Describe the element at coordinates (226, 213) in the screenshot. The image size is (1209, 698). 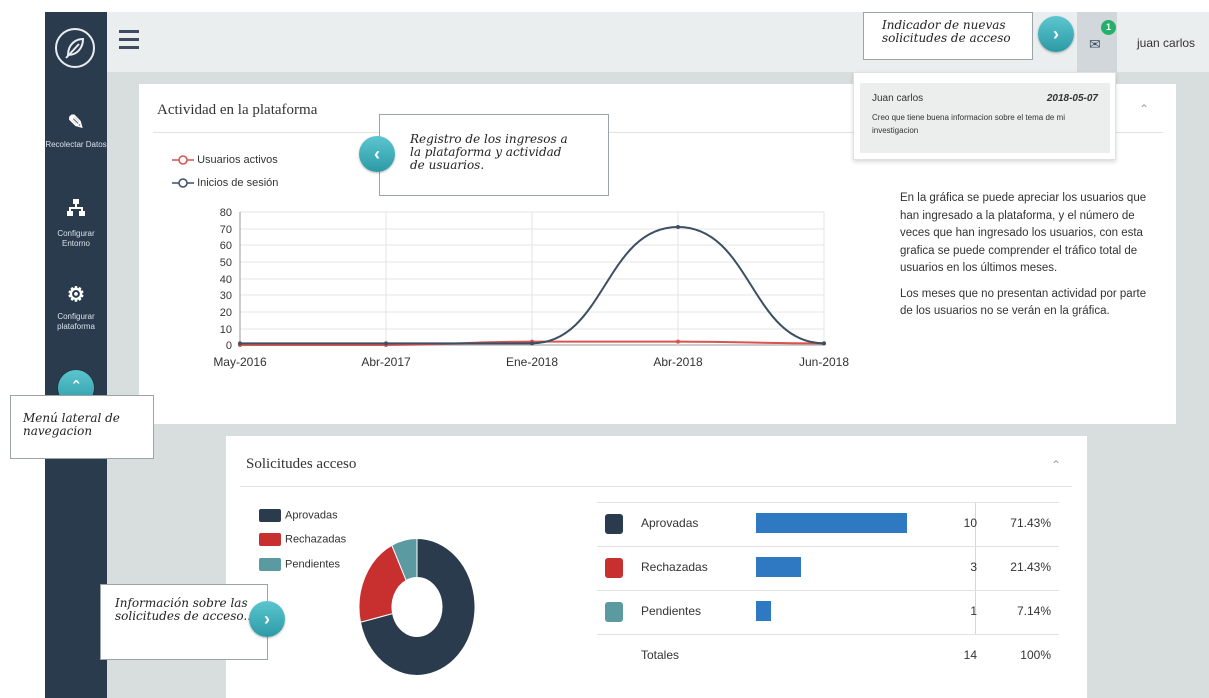
I see `y-tick-label: 80` at that location.